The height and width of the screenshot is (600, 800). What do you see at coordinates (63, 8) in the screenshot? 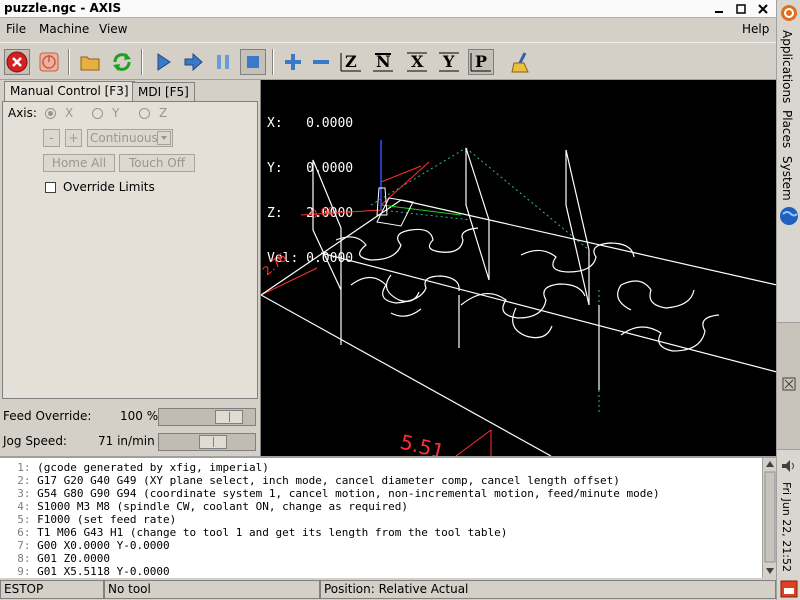
I see `window-title: puzzle.ngc - AXIS` at bounding box center [63, 8].